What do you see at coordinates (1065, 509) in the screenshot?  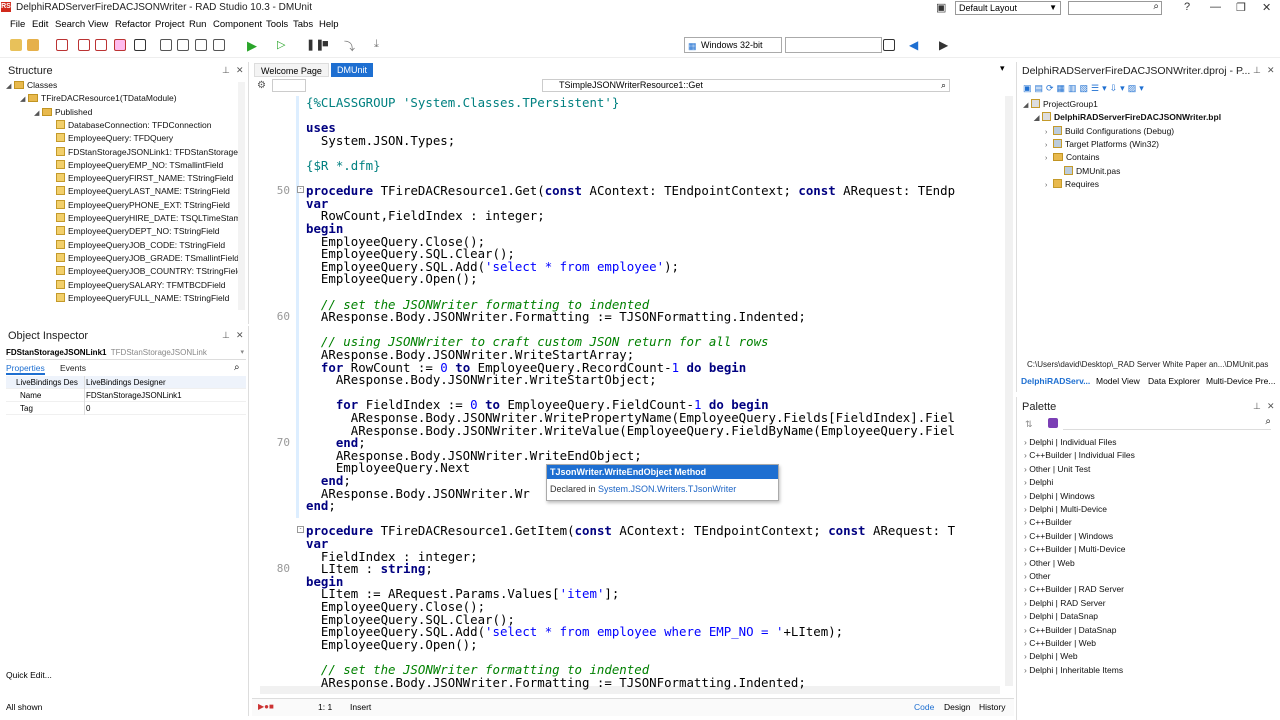 I see `palette-category: › Delphi | Multi-Device` at bounding box center [1065, 509].